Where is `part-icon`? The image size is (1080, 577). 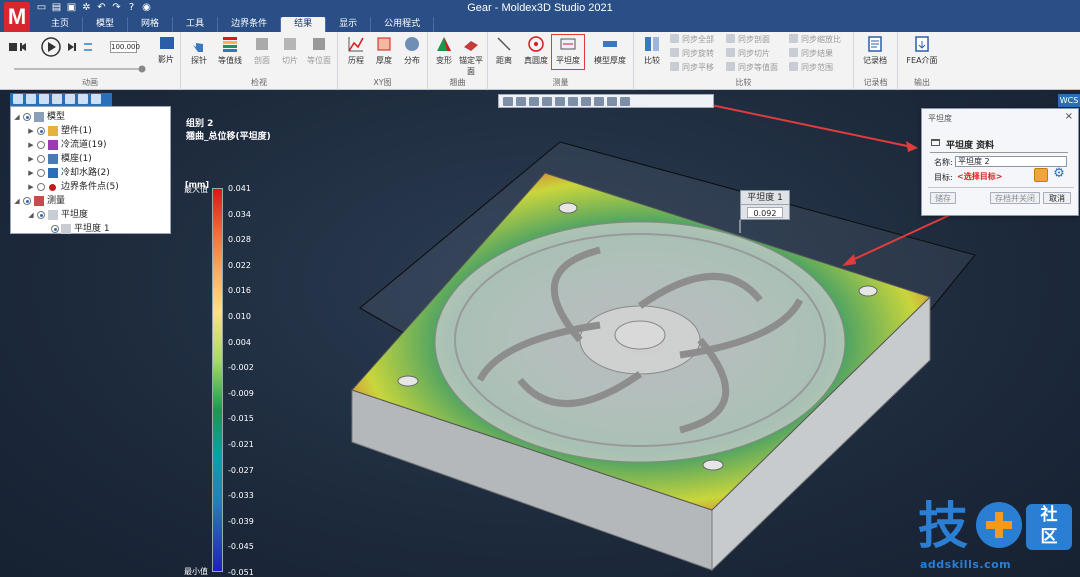
part-icon is located at coordinates (53, 131).